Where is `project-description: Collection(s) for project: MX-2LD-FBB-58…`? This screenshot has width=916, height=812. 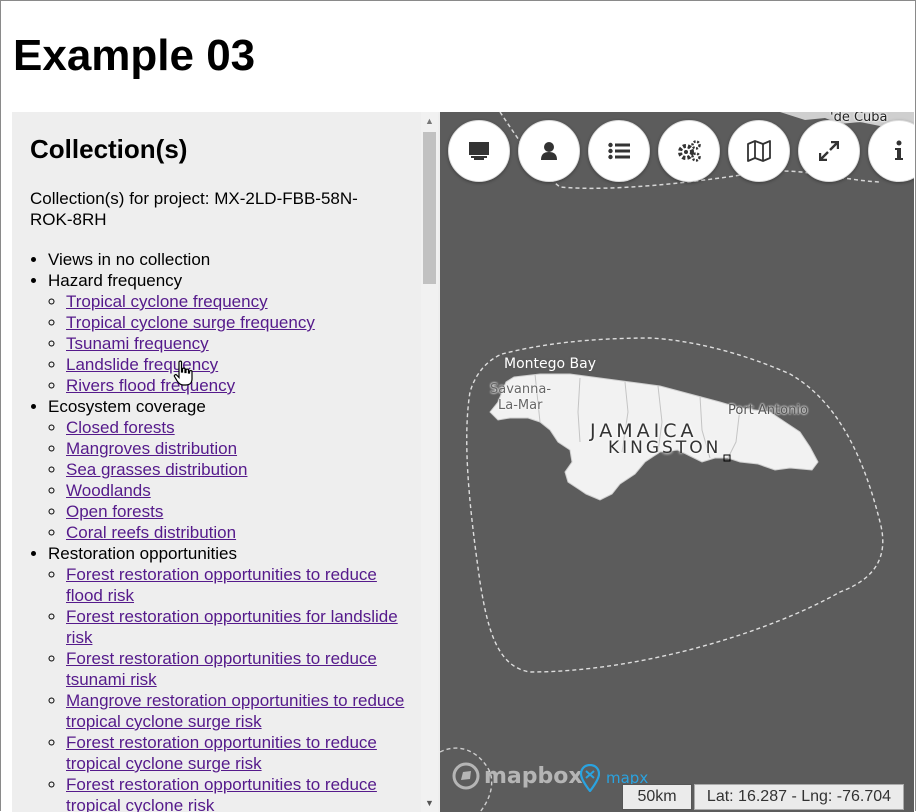 project-description: Collection(s) for project: MX-2LD-FBB-58… is located at coordinates (194, 209).